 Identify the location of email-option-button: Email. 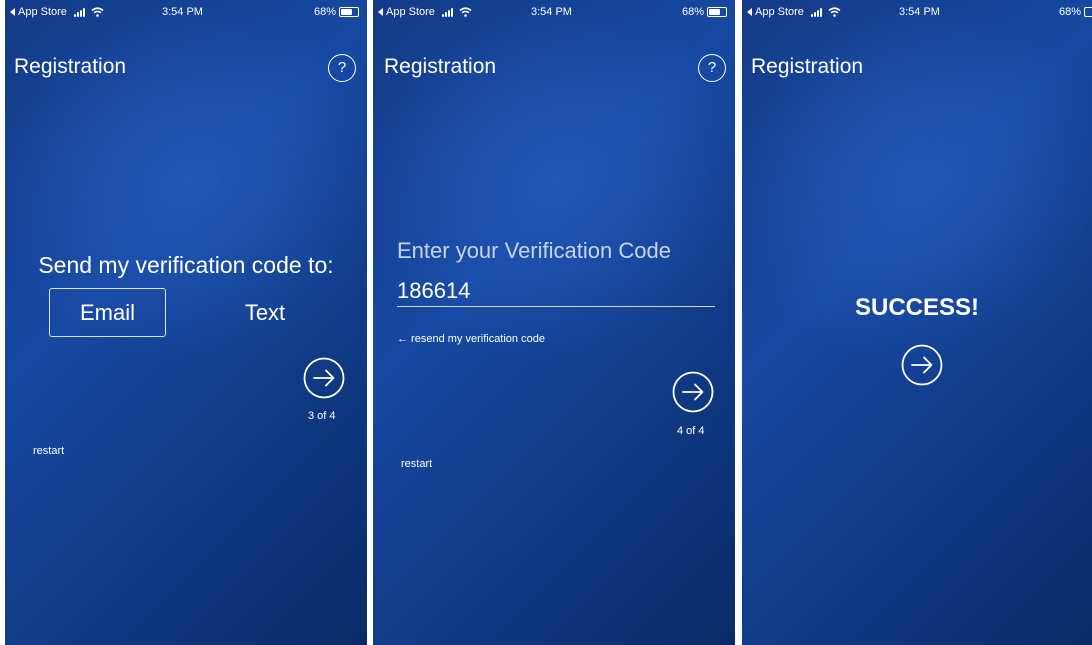
(107, 312).